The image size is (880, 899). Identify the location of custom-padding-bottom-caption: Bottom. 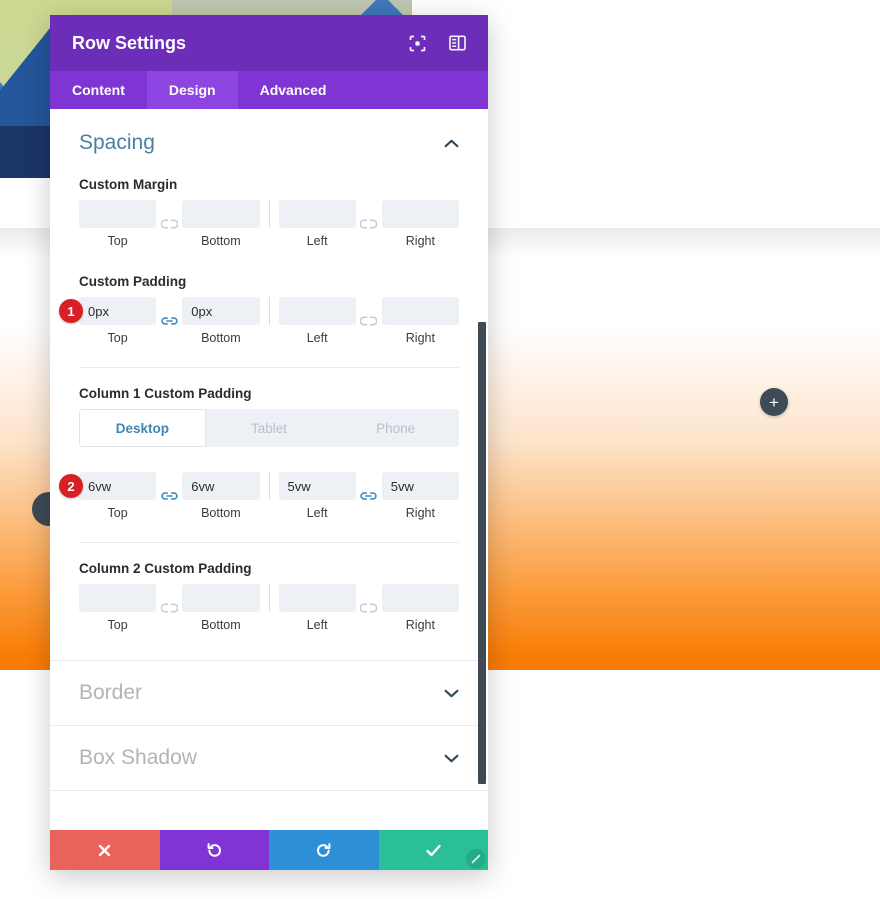
(221, 338).